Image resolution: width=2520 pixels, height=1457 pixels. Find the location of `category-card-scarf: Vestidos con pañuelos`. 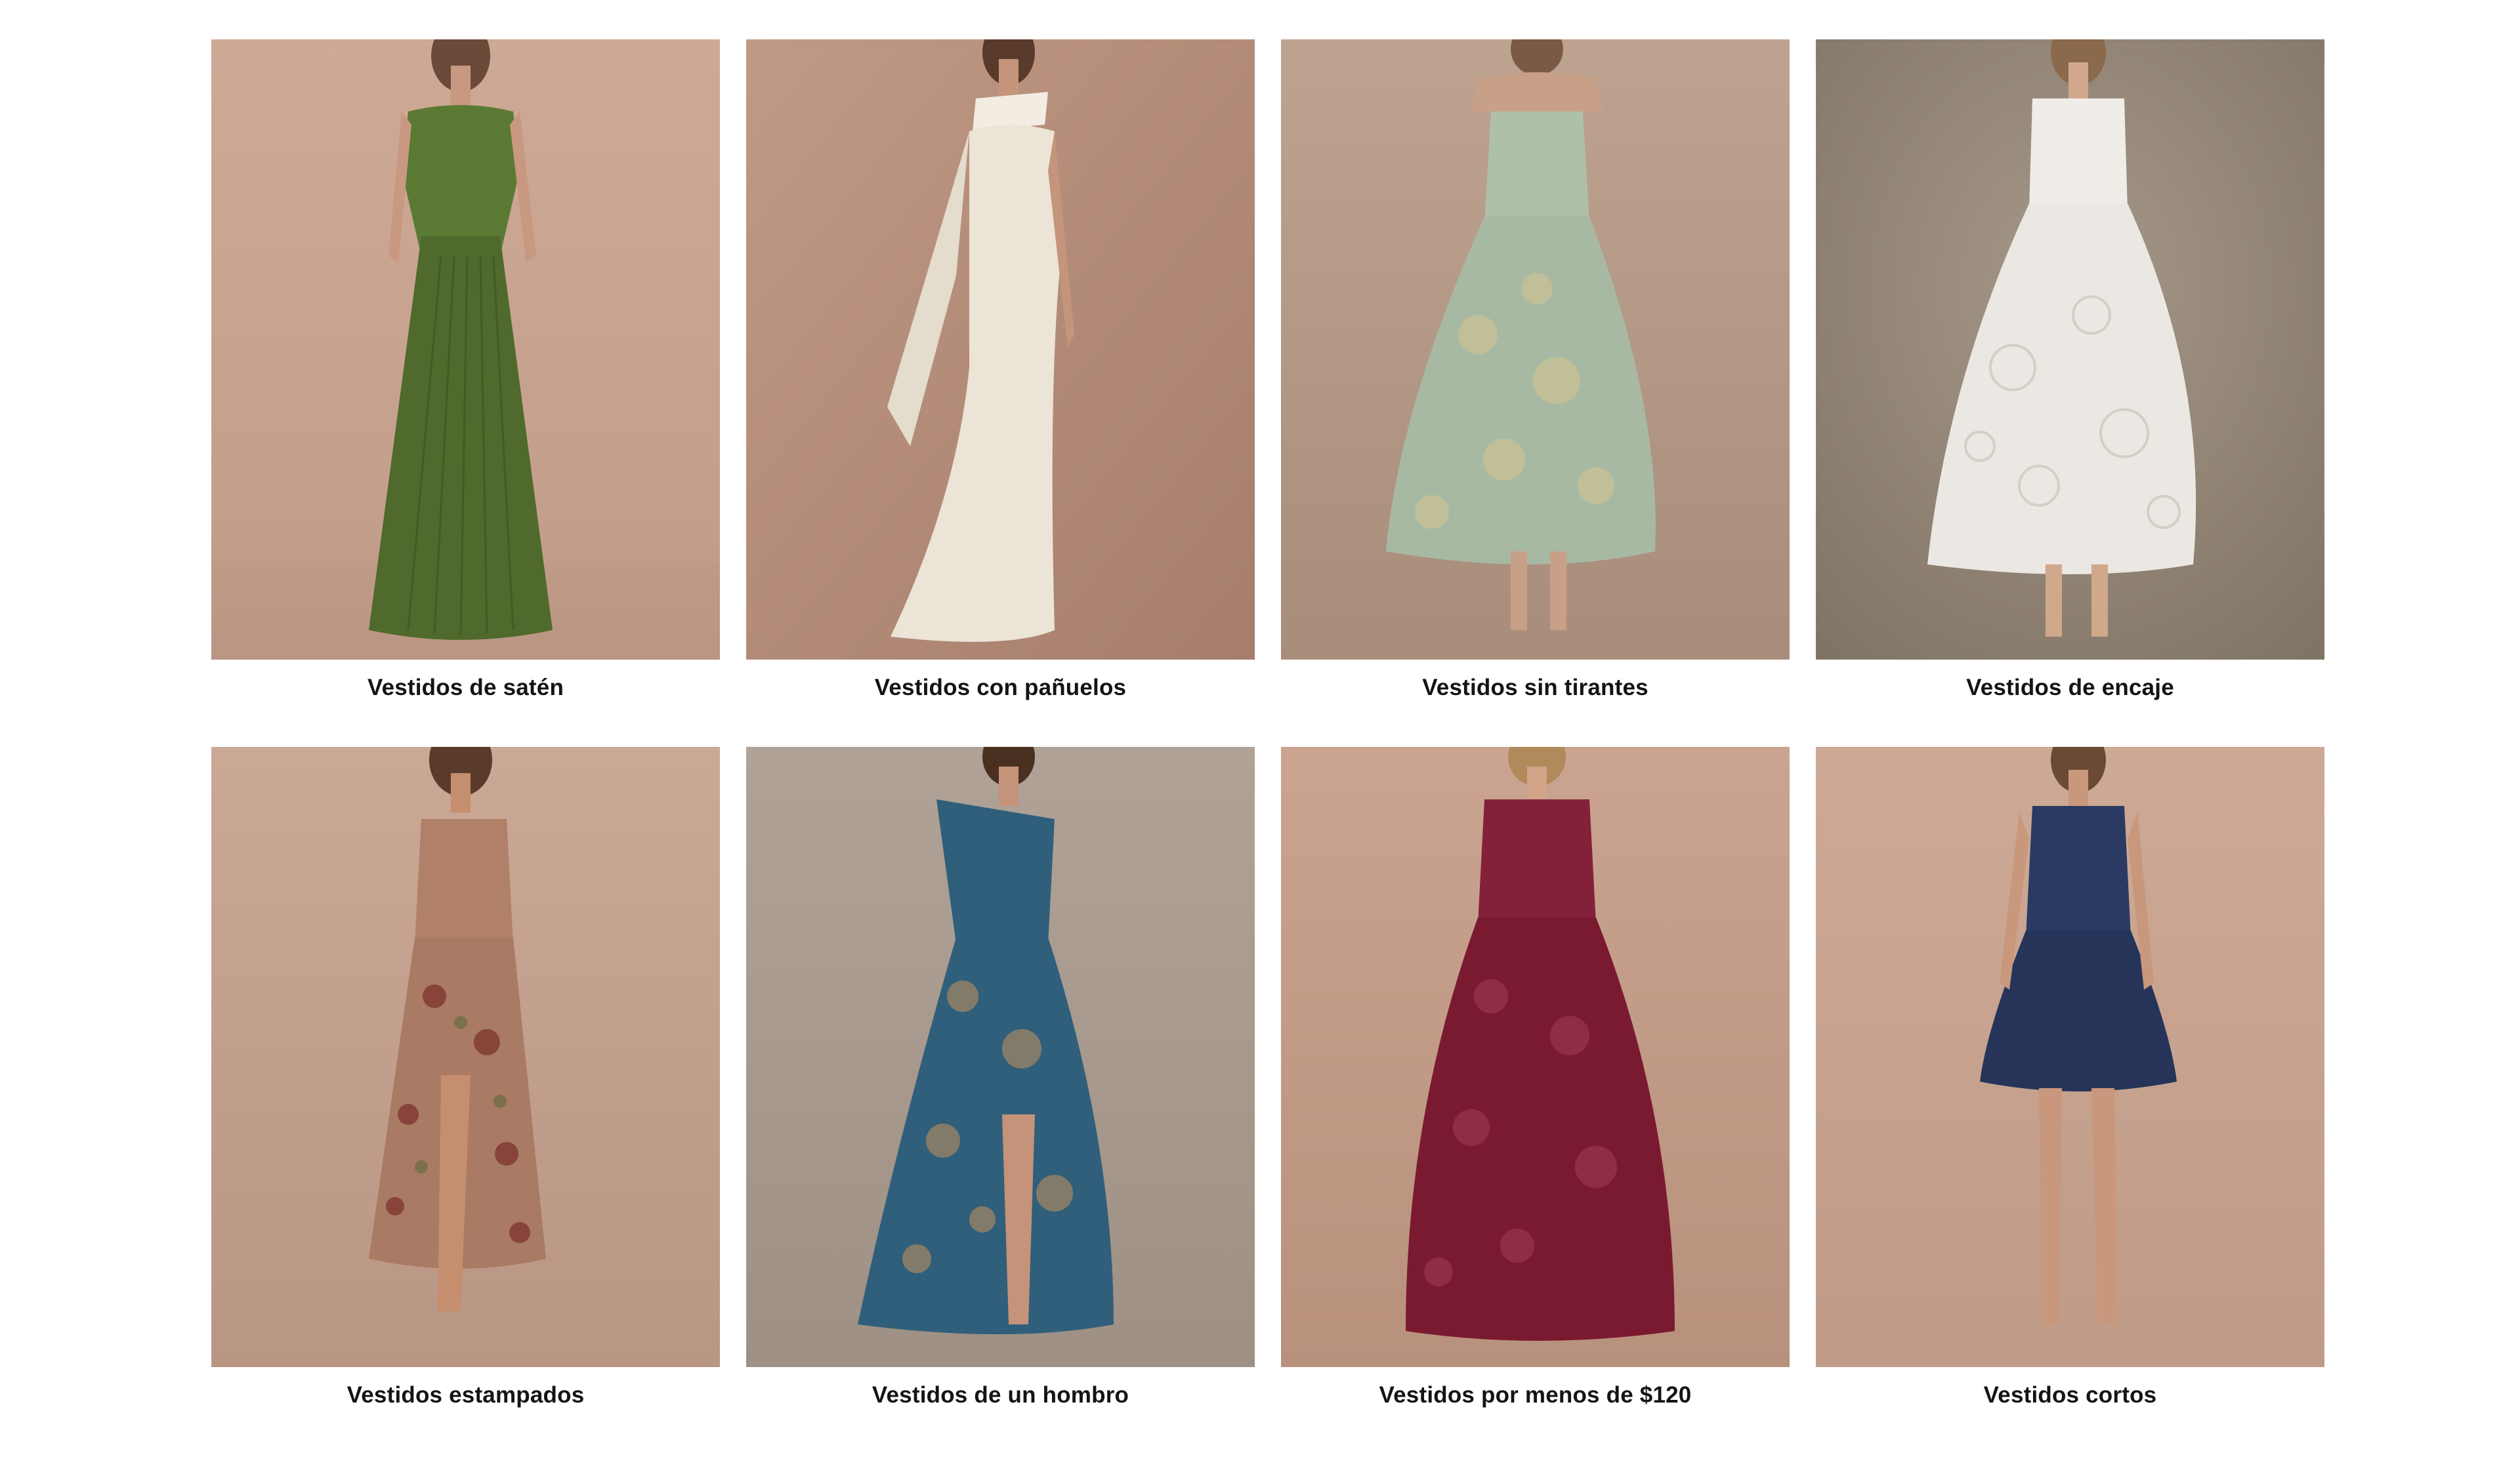

category-card-scarf: Vestidos con pañuelos is located at coordinates (1000, 377).